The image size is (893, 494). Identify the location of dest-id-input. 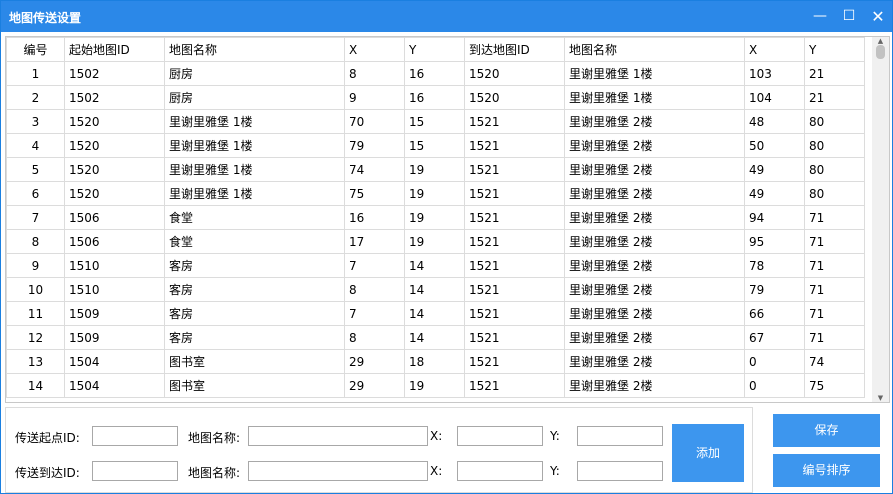
(135, 471).